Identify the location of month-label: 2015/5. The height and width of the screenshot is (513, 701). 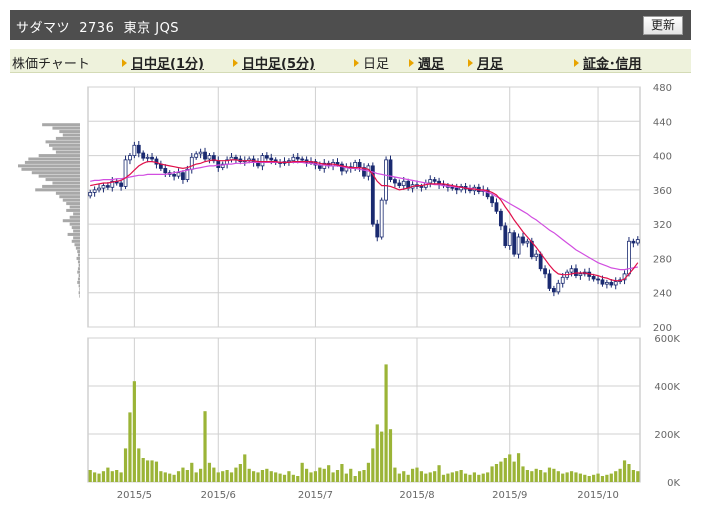
(134, 495).